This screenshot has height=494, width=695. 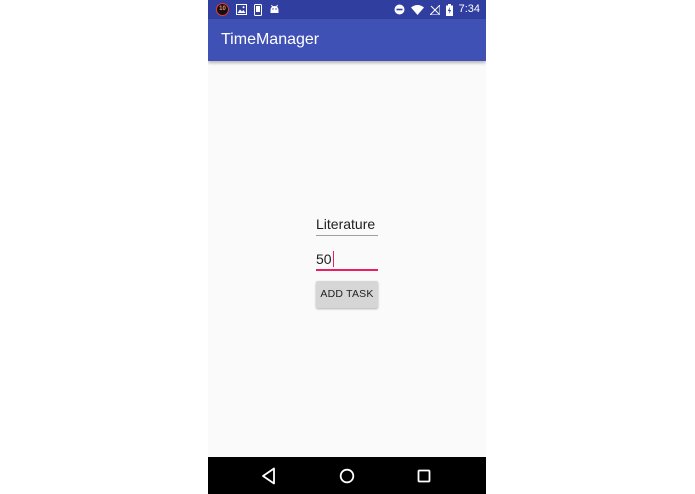 I want to click on android-icon, so click(x=274, y=8).